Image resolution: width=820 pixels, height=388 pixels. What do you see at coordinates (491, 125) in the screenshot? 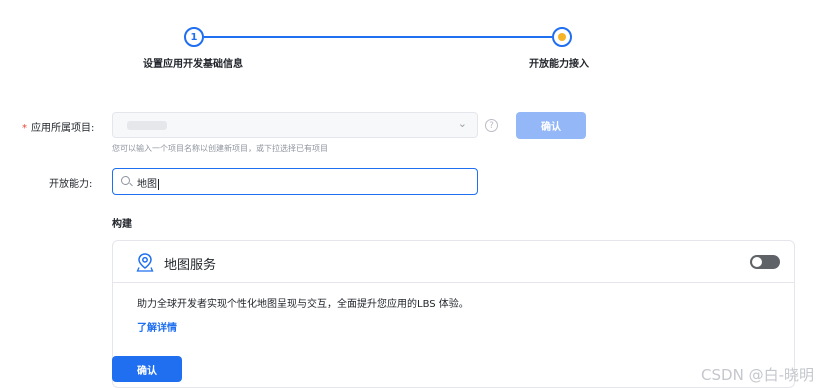
I see `help-icon: ?` at bounding box center [491, 125].